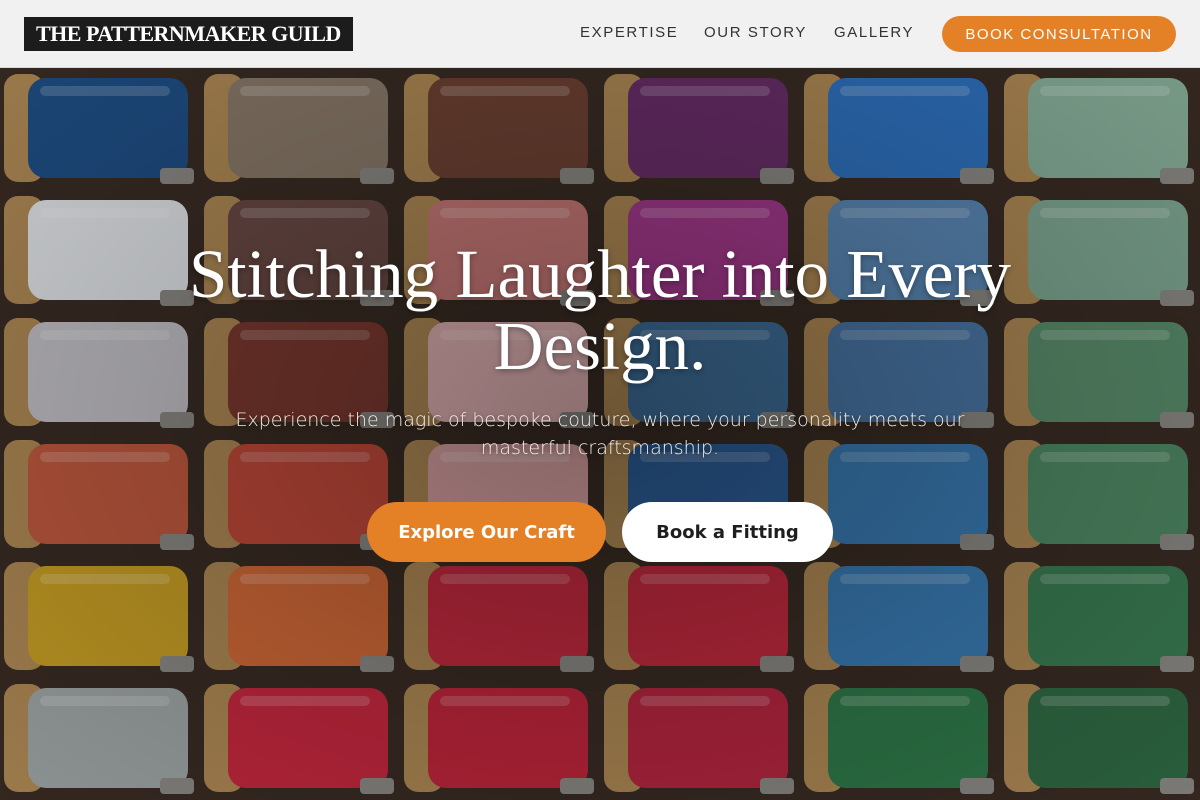  I want to click on nav-our-story-link: OUR STORY, so click(755, 32).